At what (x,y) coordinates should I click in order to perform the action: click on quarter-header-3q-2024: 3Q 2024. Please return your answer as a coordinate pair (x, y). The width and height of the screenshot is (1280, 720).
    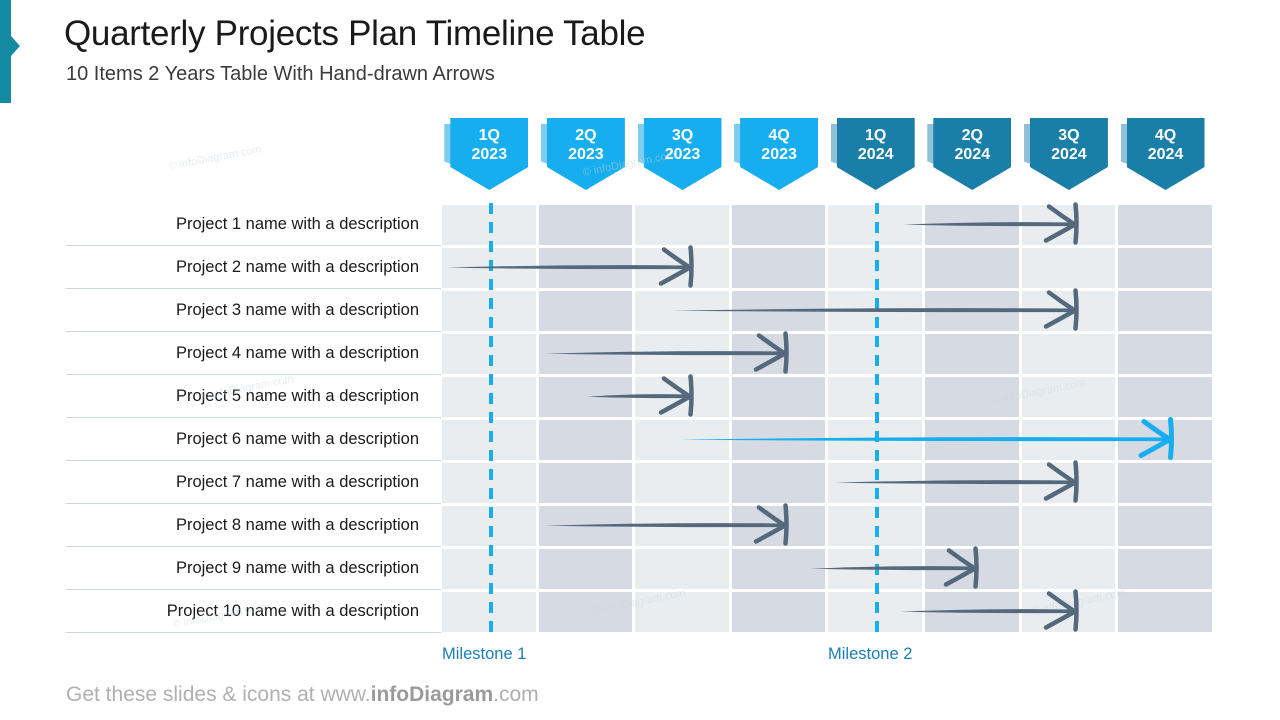
    Looking at the image, I should click on (1065, 157).